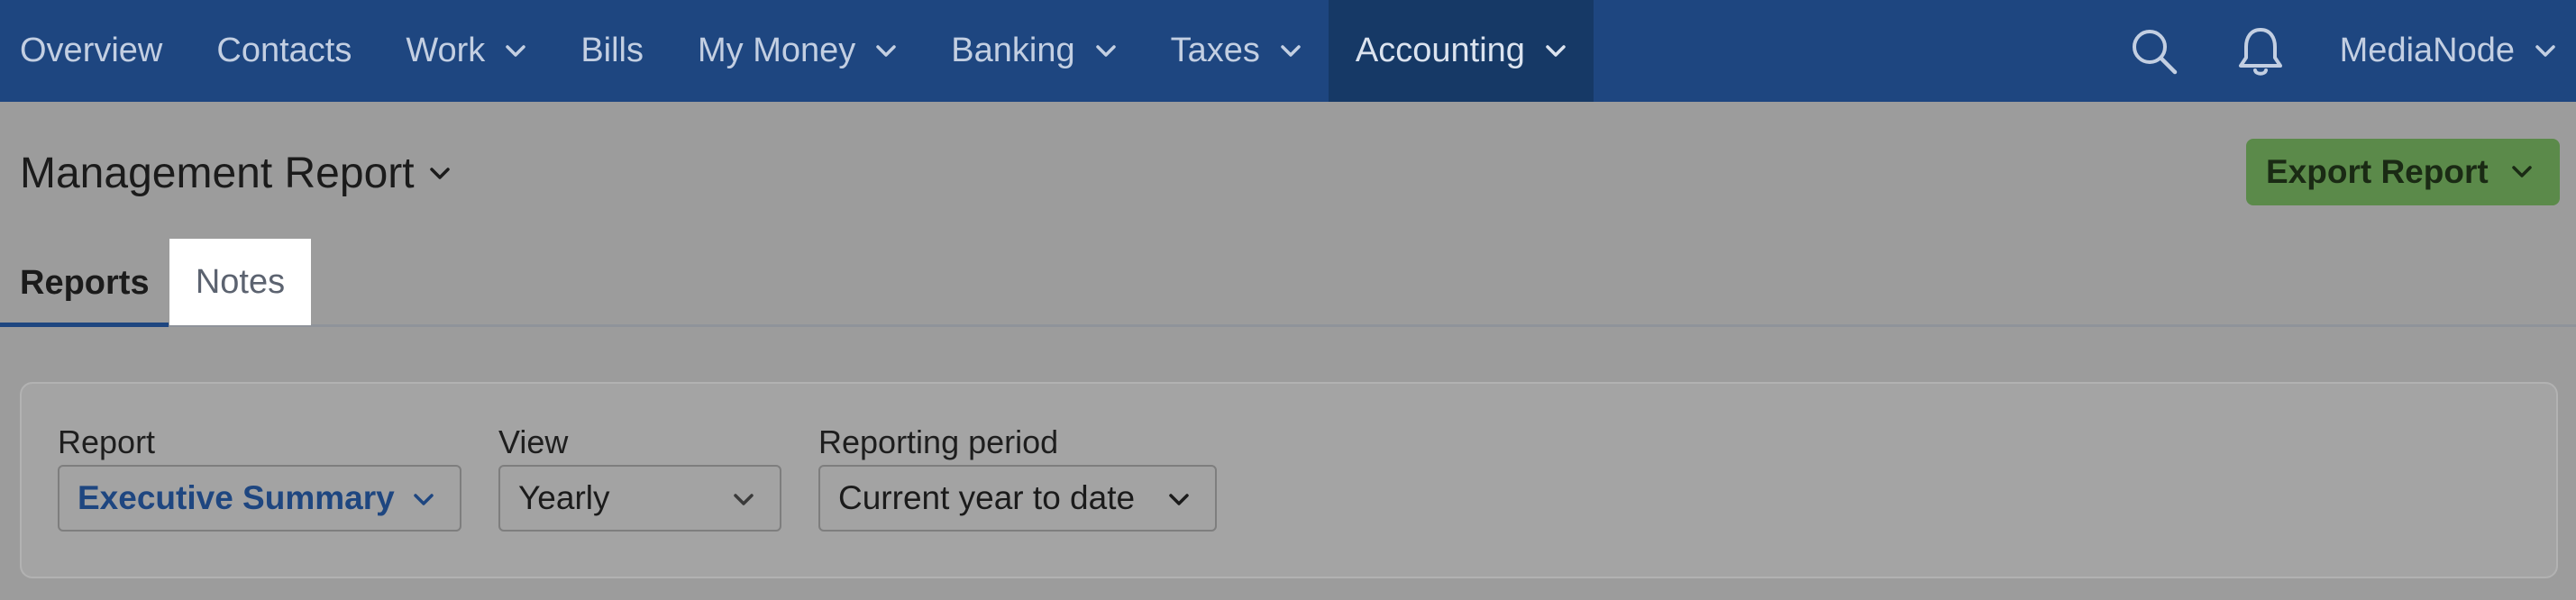 This screenshot has width=2576, height=600. I want to click on nav-taxes: Taxes, so click(1236, 51).